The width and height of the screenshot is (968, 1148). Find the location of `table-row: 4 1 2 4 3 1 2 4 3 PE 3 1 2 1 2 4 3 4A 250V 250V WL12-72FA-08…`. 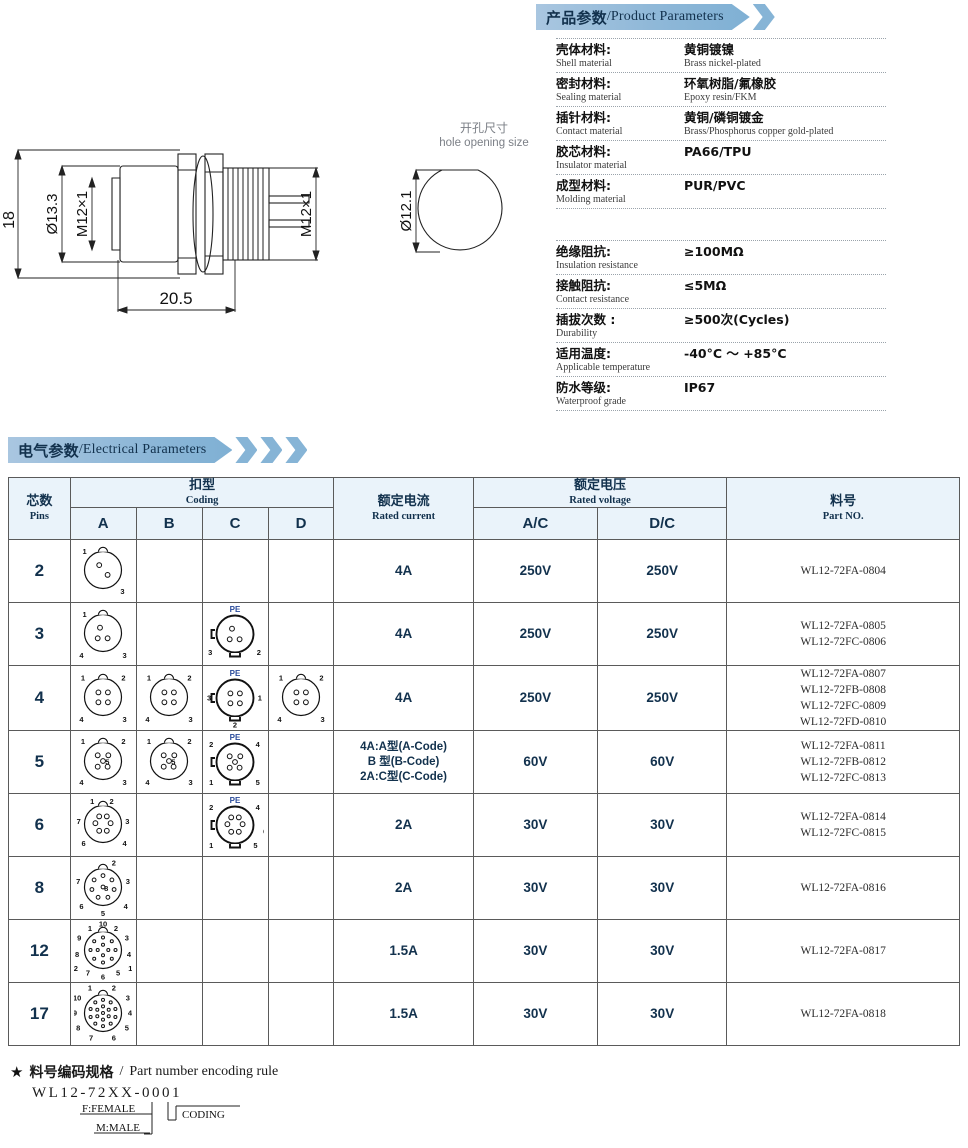

table-row: 4 1 2 4 3 1 2 4 3 PE 3 1 2 1 2 4 3 4A 250V 250V WL12-72FA-08… is located at coordinates (484, 698).